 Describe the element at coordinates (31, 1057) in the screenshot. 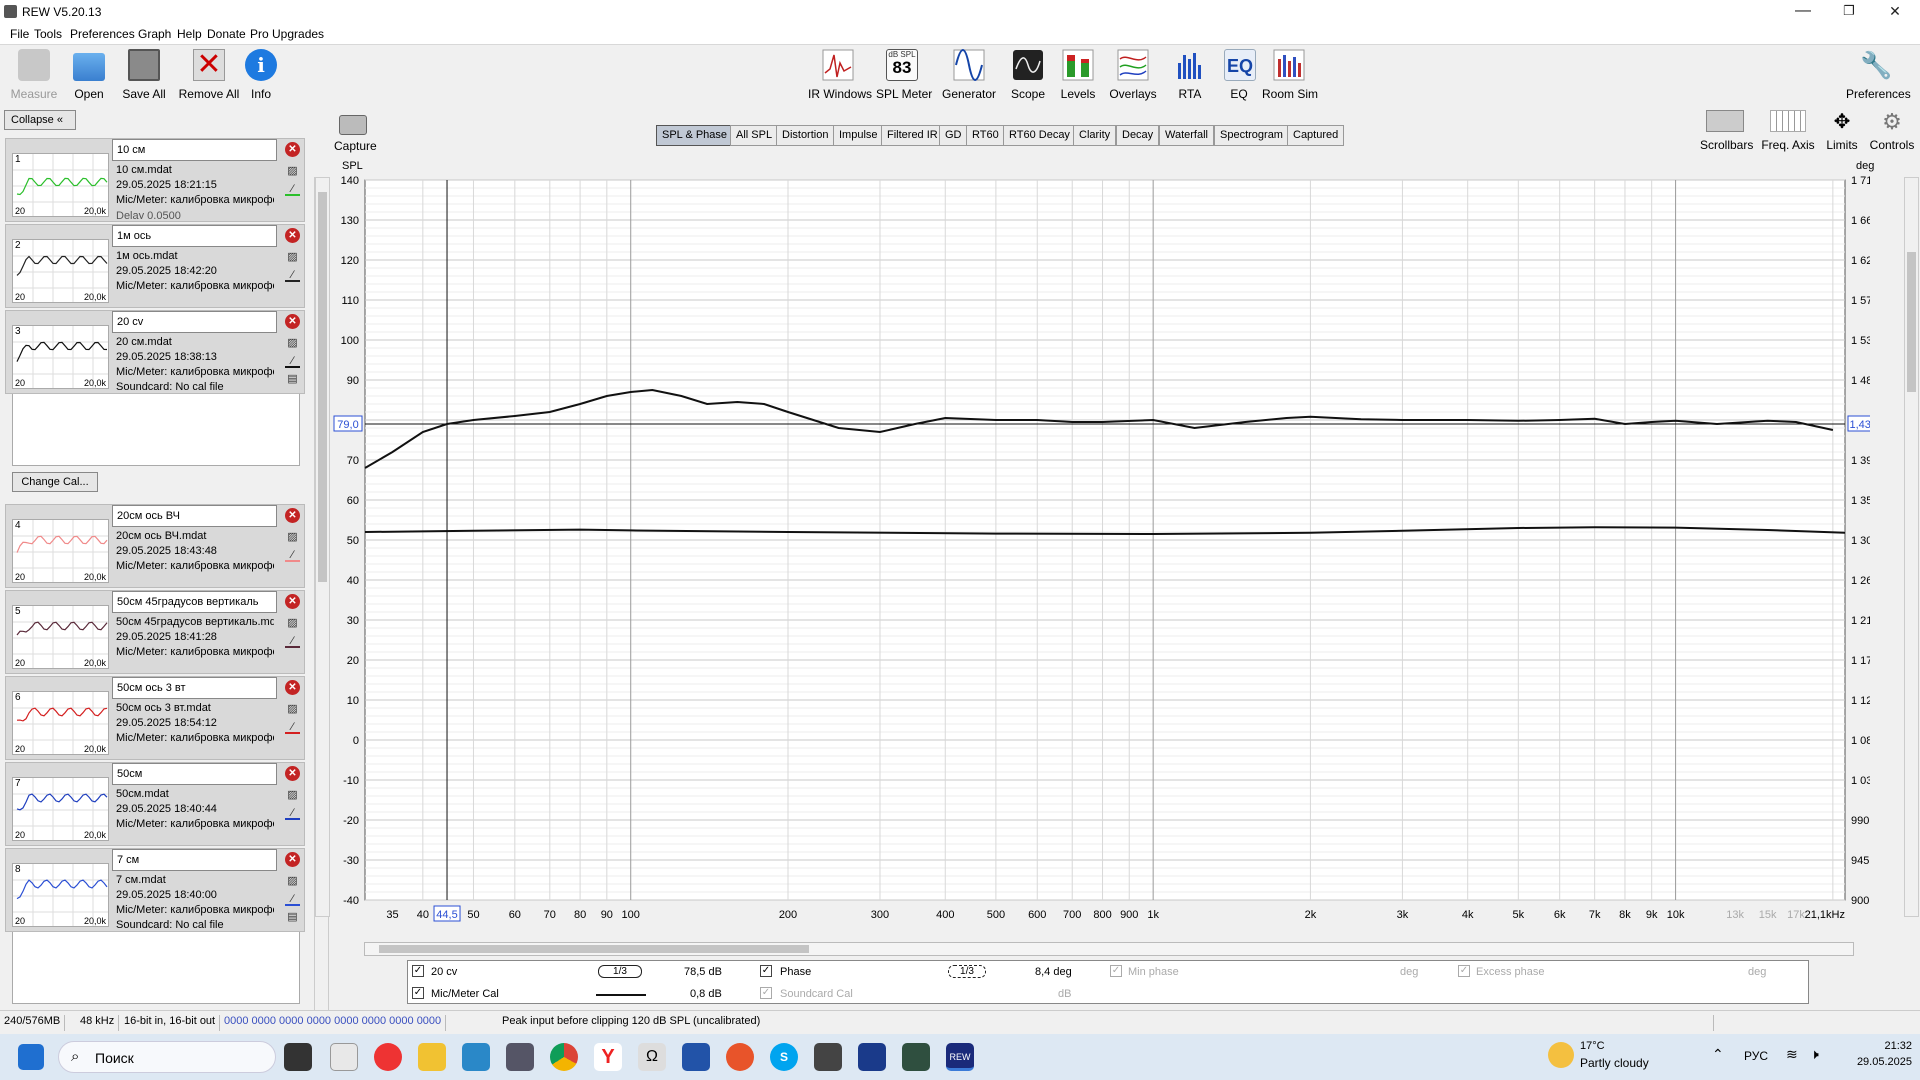

I see `start-button` at that location.